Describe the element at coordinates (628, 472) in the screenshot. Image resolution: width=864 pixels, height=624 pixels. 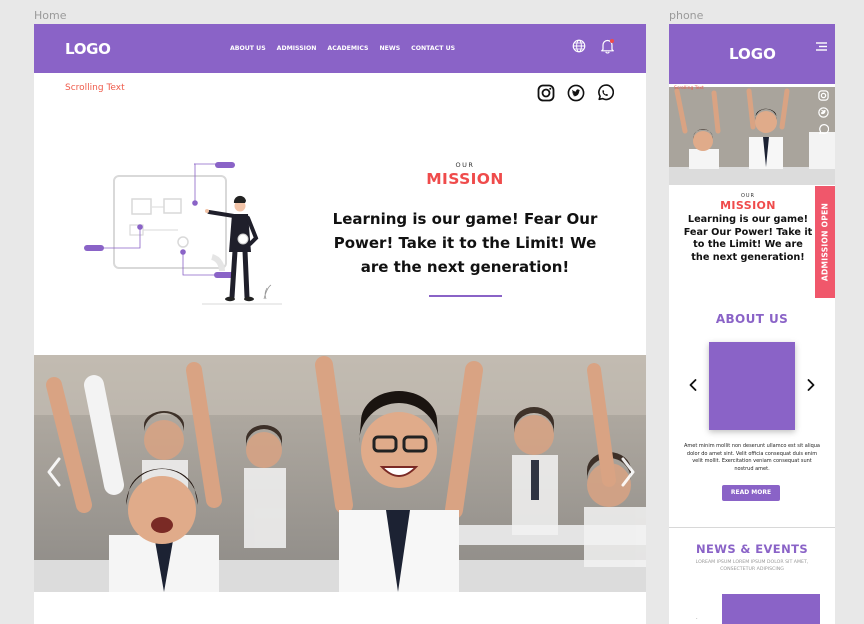
I see `chevron-right-icon` at that location.